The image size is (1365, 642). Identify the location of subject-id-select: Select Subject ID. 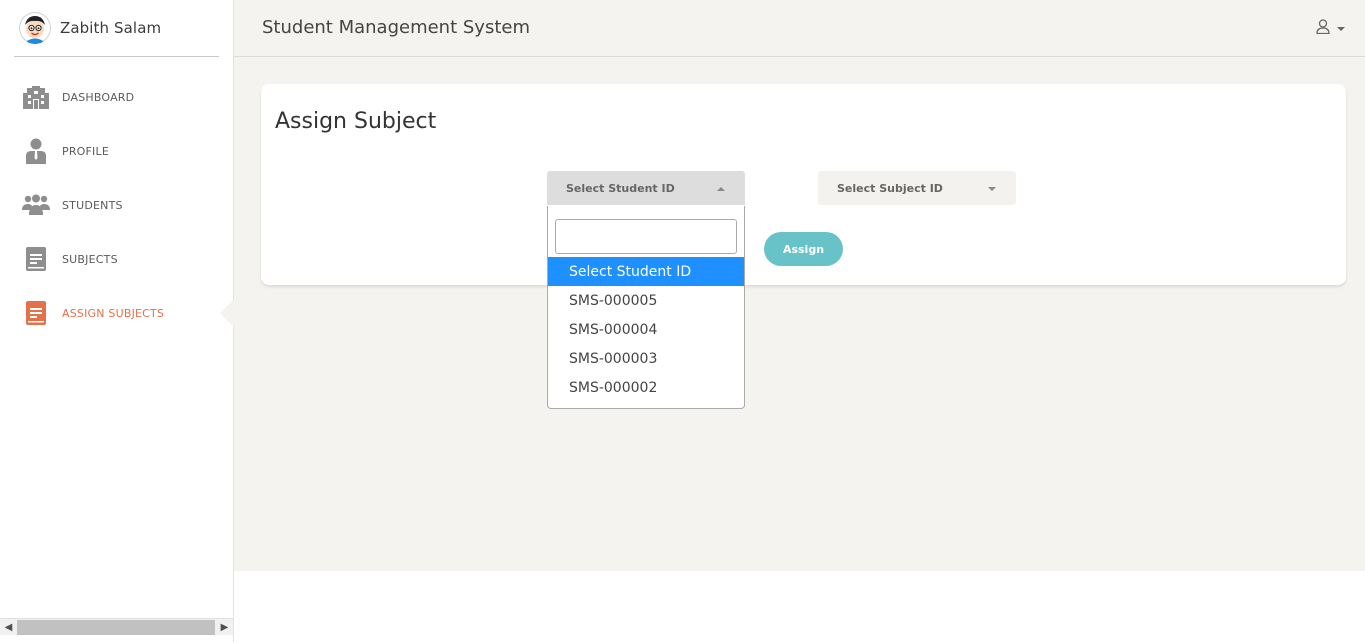
(917, 188).